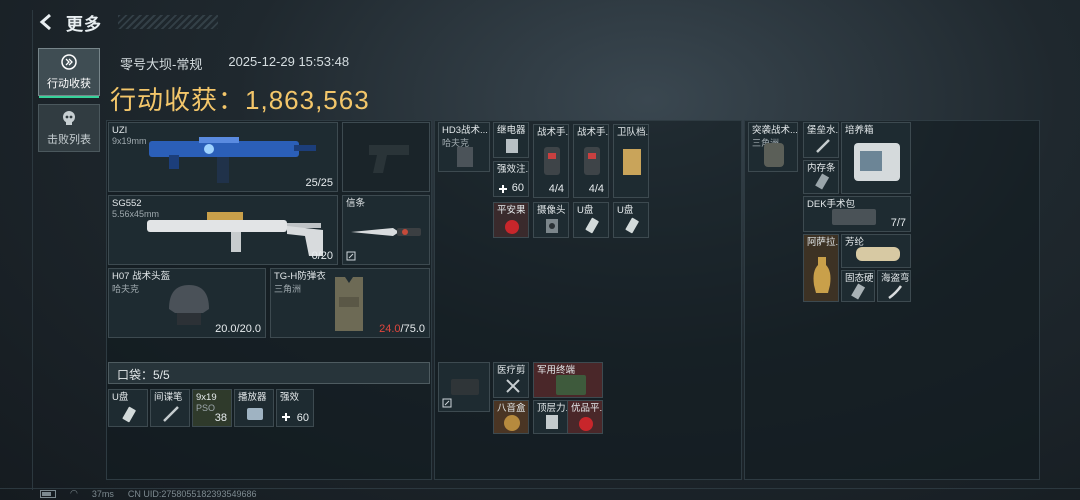  What do you see at coordinates (876, 158) in the screenshot?
I see `backpack-item: 培养箱` at bounding box center [876, 158].